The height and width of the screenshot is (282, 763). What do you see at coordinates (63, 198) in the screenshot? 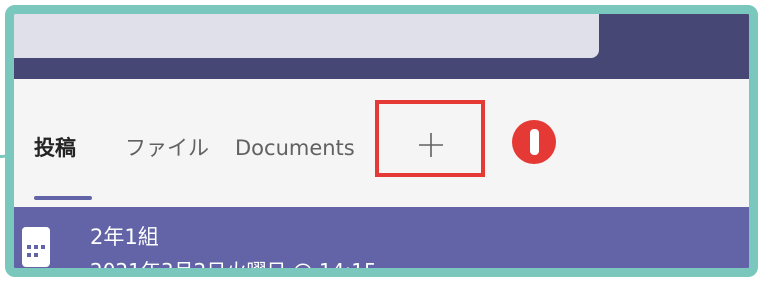
I see `active-tab-indicator` at bounding box center [63, 198].